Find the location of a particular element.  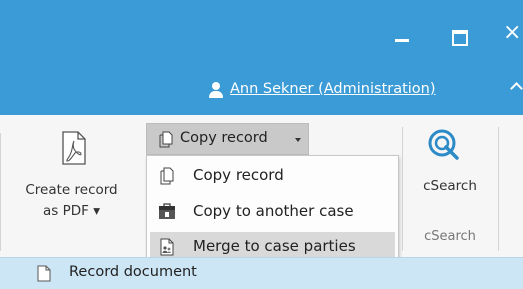

close-icon: × is located at coordinates (512, 33).